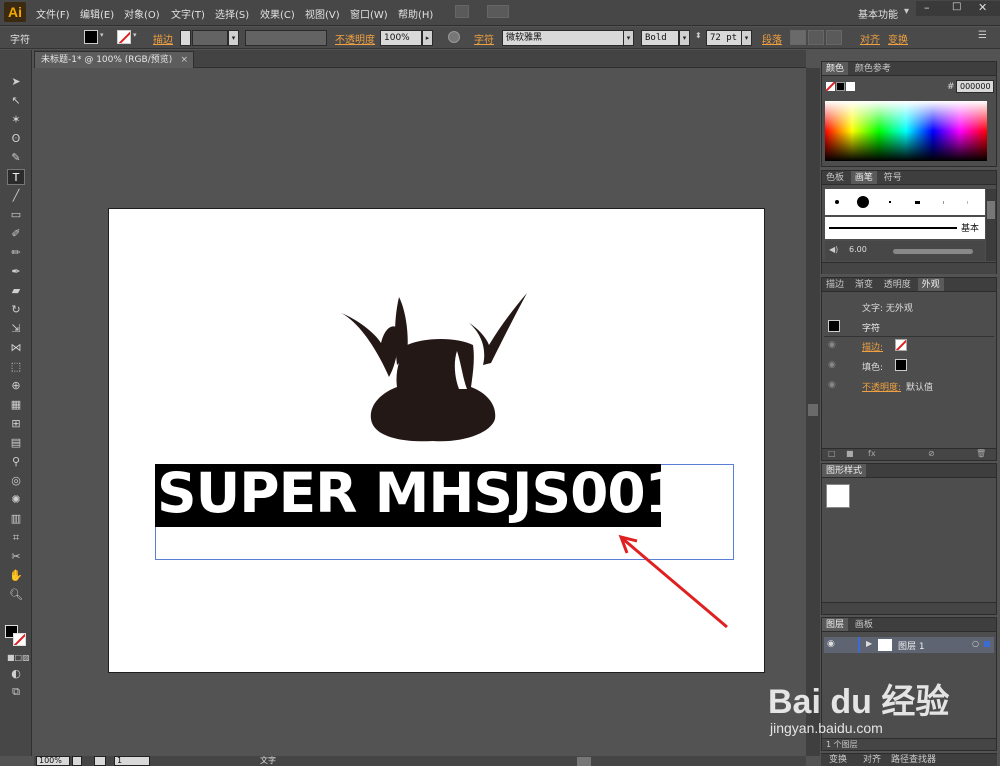 The width and height of the screenshot is (1000, 766). What do you see at coordinates (53, 761) in the screenshot?
I see `zoom-field: 100%` at bounding box center [53, 761].